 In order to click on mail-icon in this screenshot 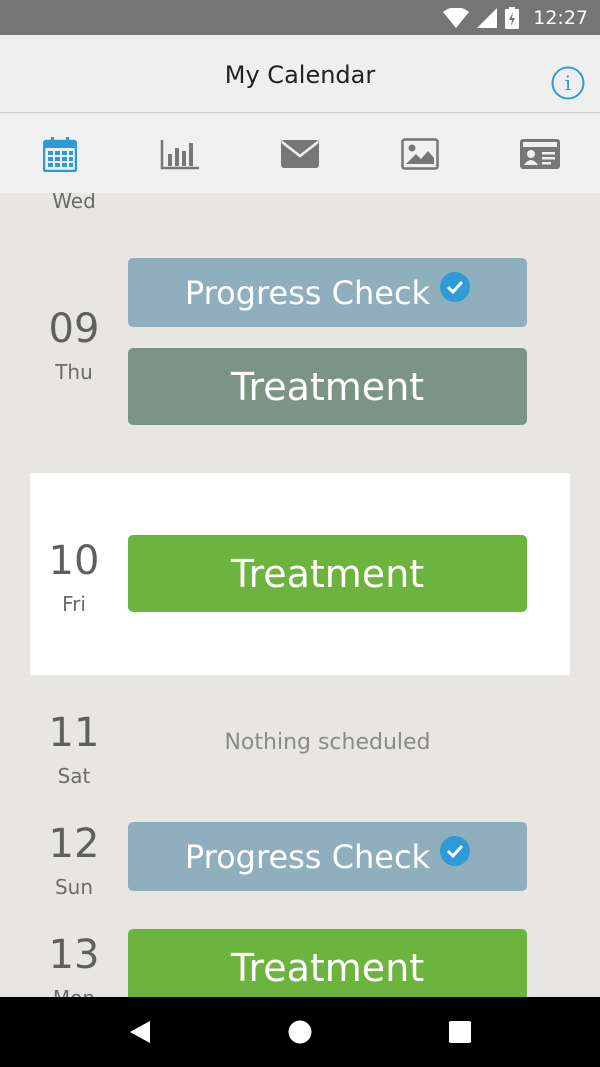, I will do `click(300, 153)`.